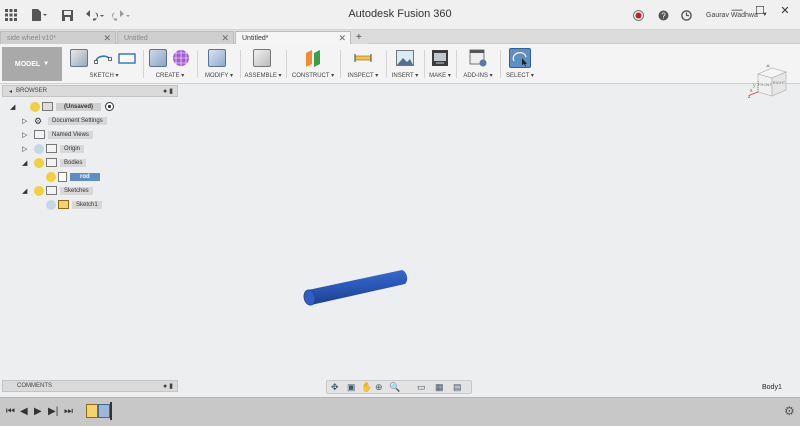 Image resolution: width=800 pixels, height=426 pixels. Describe the element at coordinates (103, 58) in the screenshot. I see `line-icon` at that location.